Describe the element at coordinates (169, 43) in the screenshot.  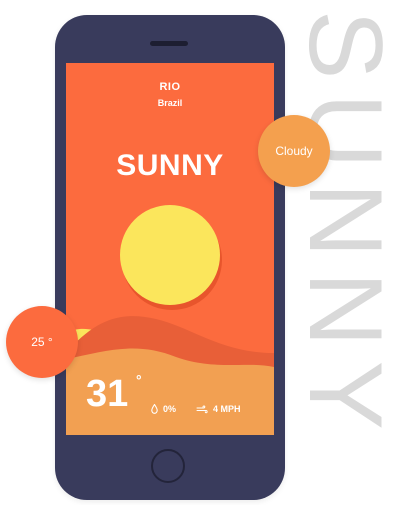
I see `phone-speaker` at that location.